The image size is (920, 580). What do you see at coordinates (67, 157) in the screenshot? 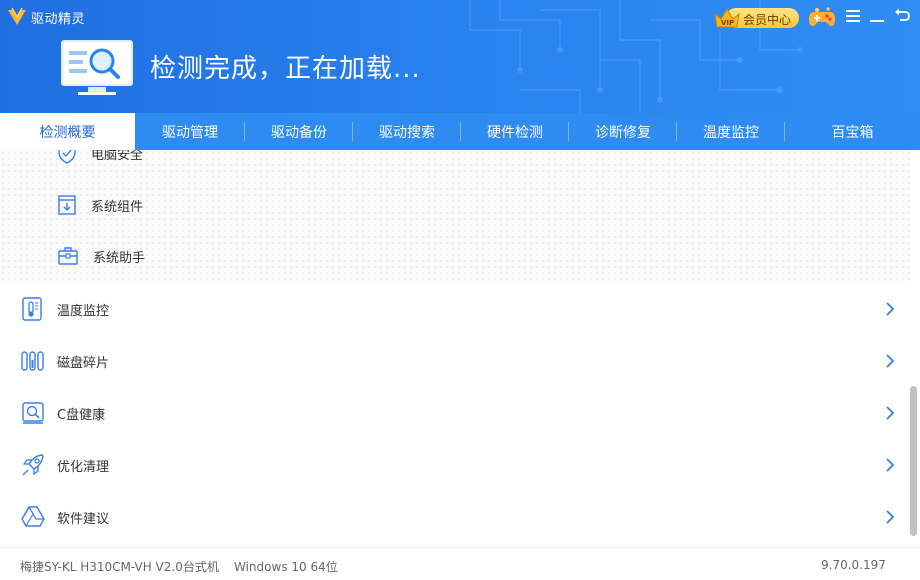
I see `shield-icon` at bounding box center [67, 157].